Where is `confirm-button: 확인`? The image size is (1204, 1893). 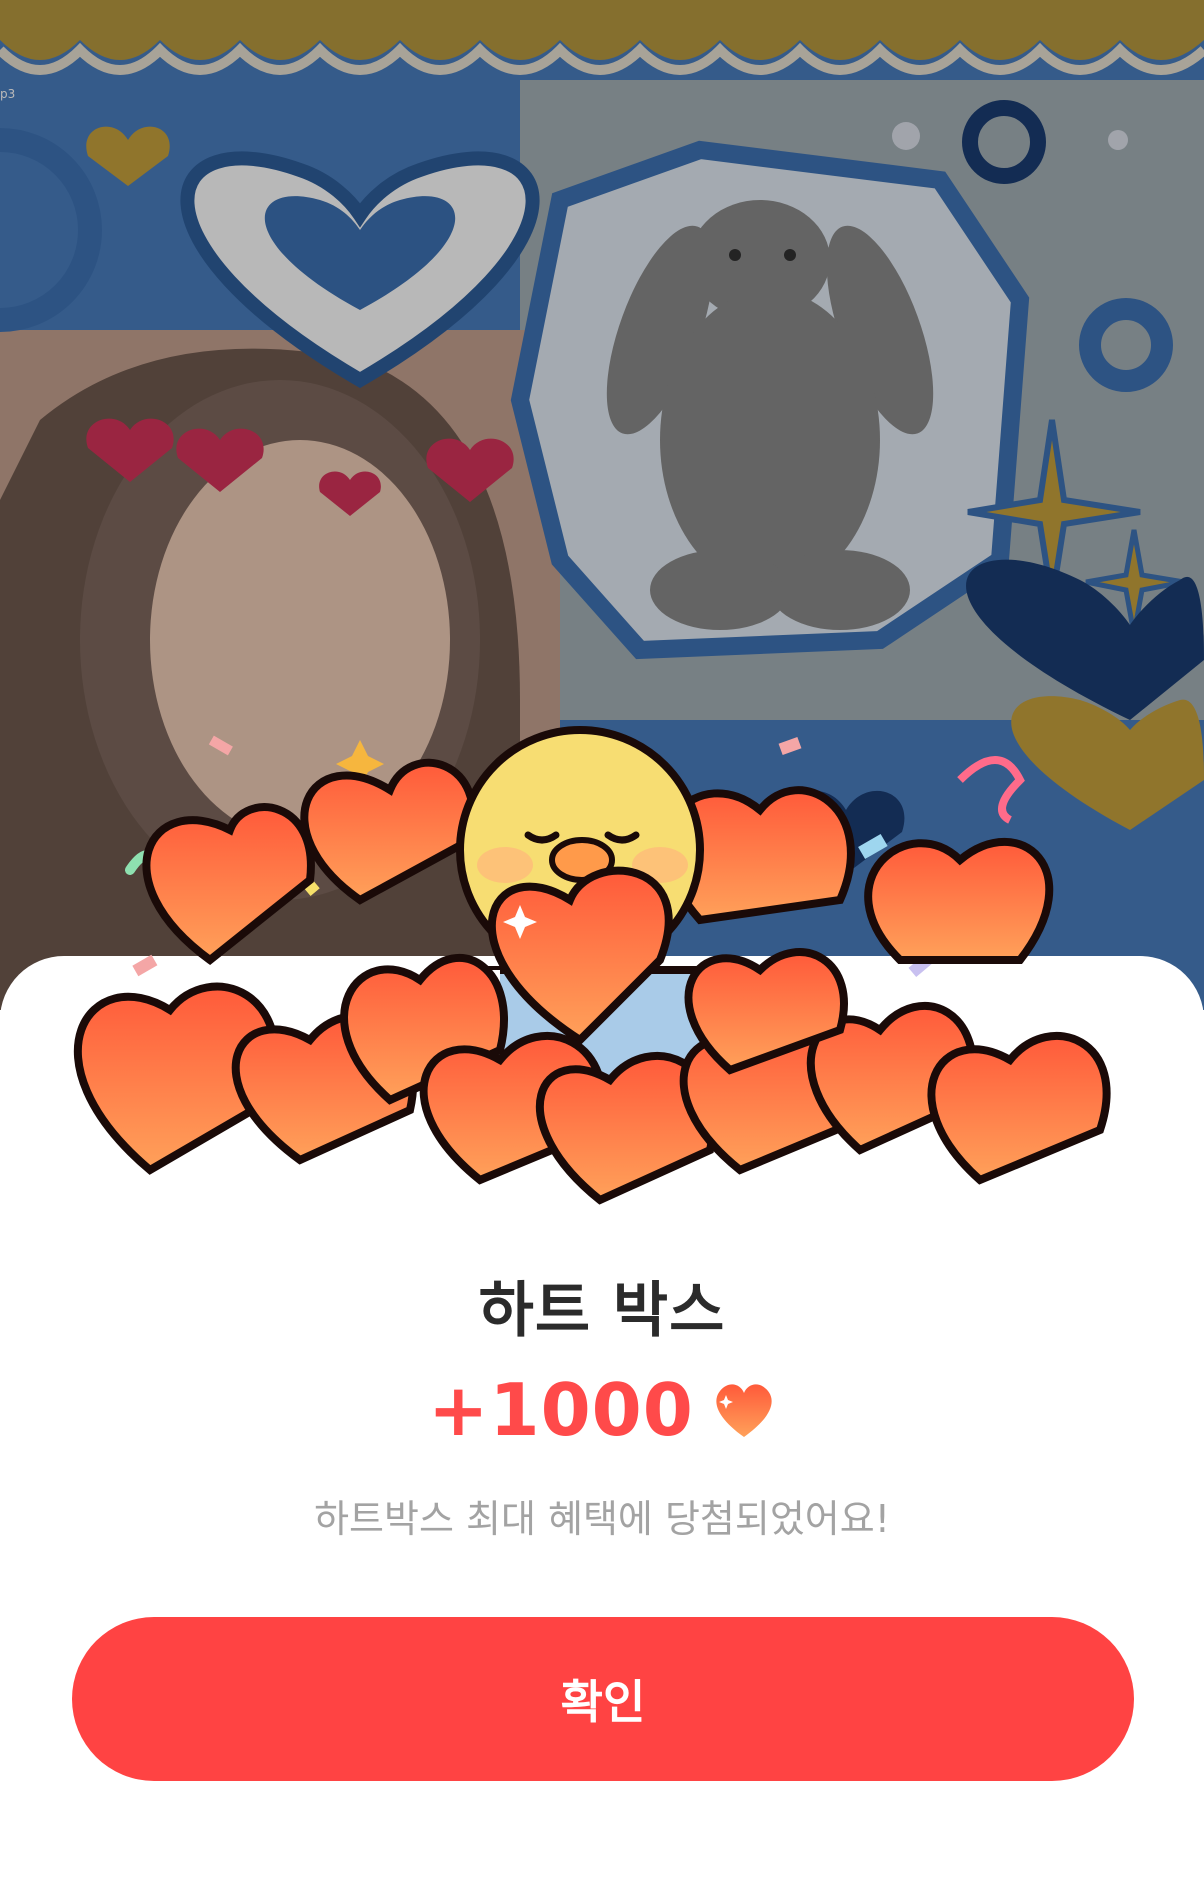
confirm-button: 확인 is located at coordinates (603, 1699).